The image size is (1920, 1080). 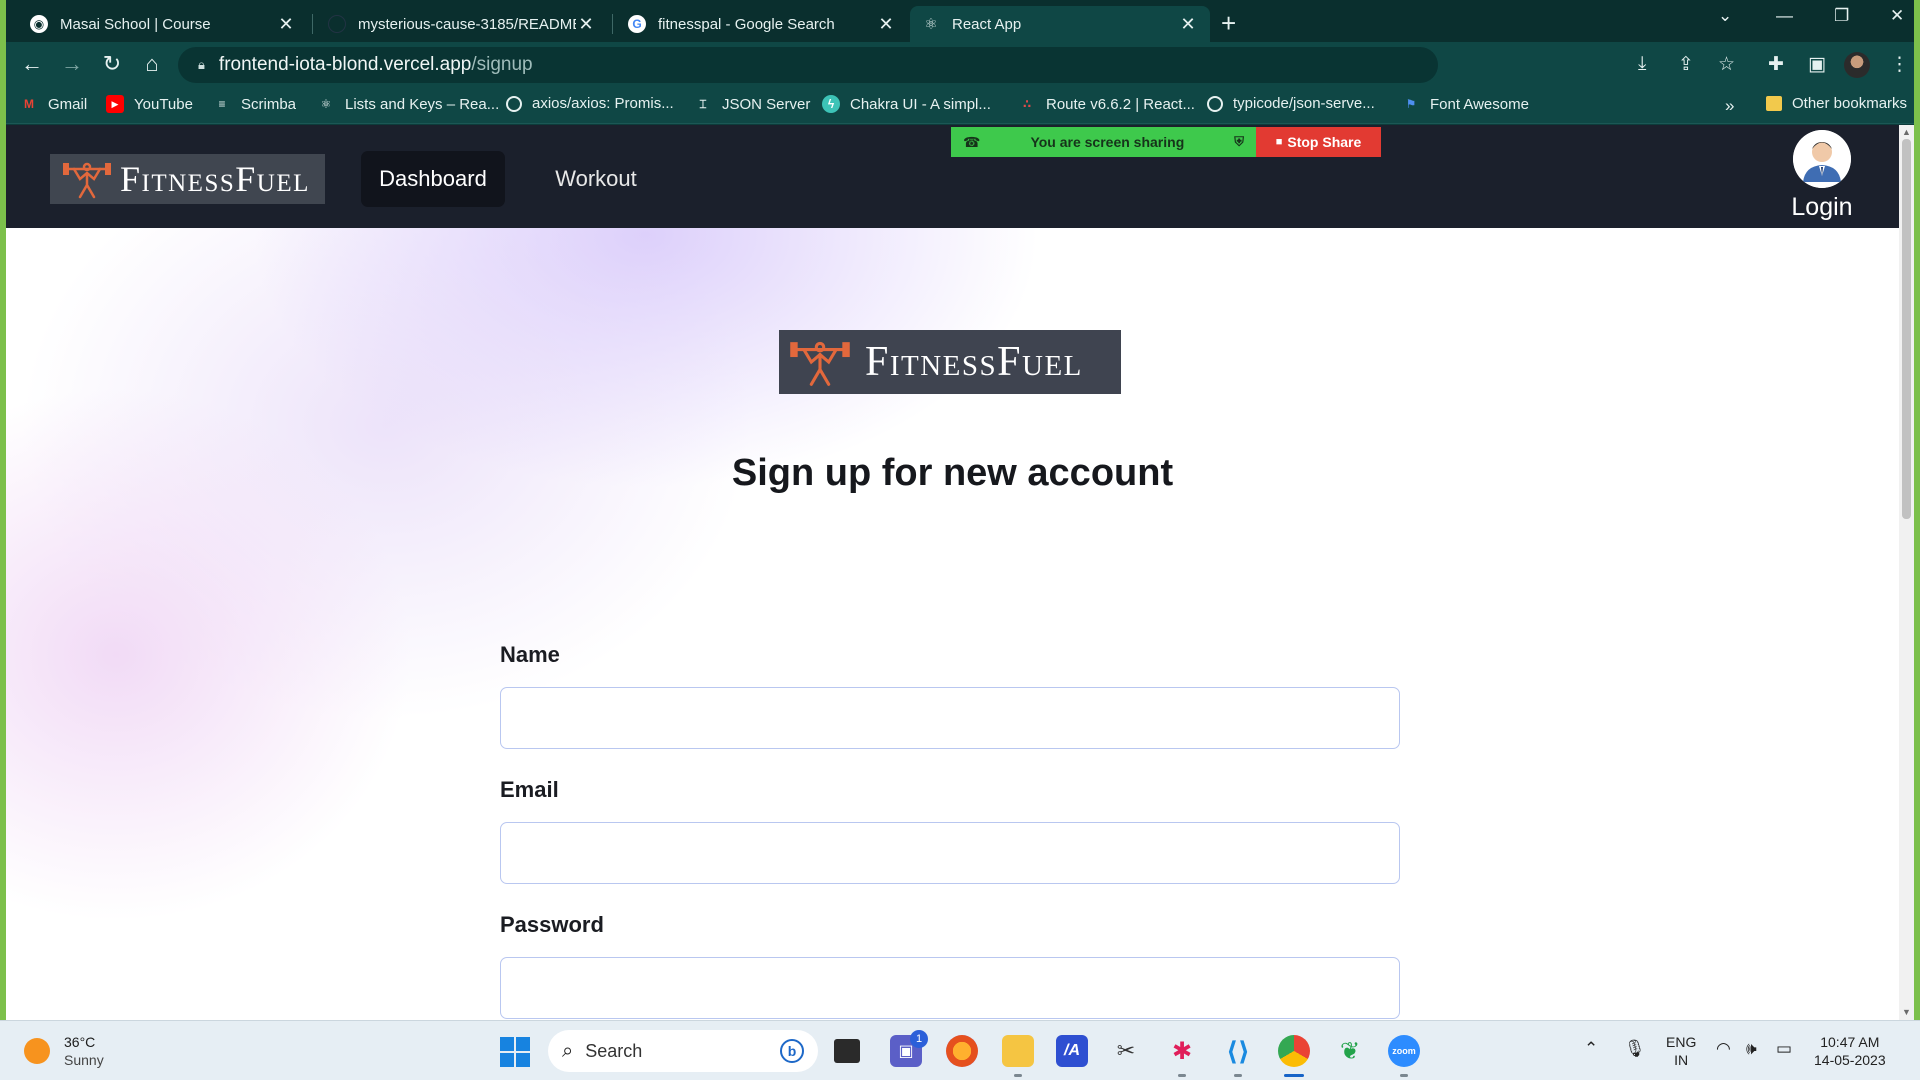 I want to click on back-icon: ←, so click(x=32, y=64).